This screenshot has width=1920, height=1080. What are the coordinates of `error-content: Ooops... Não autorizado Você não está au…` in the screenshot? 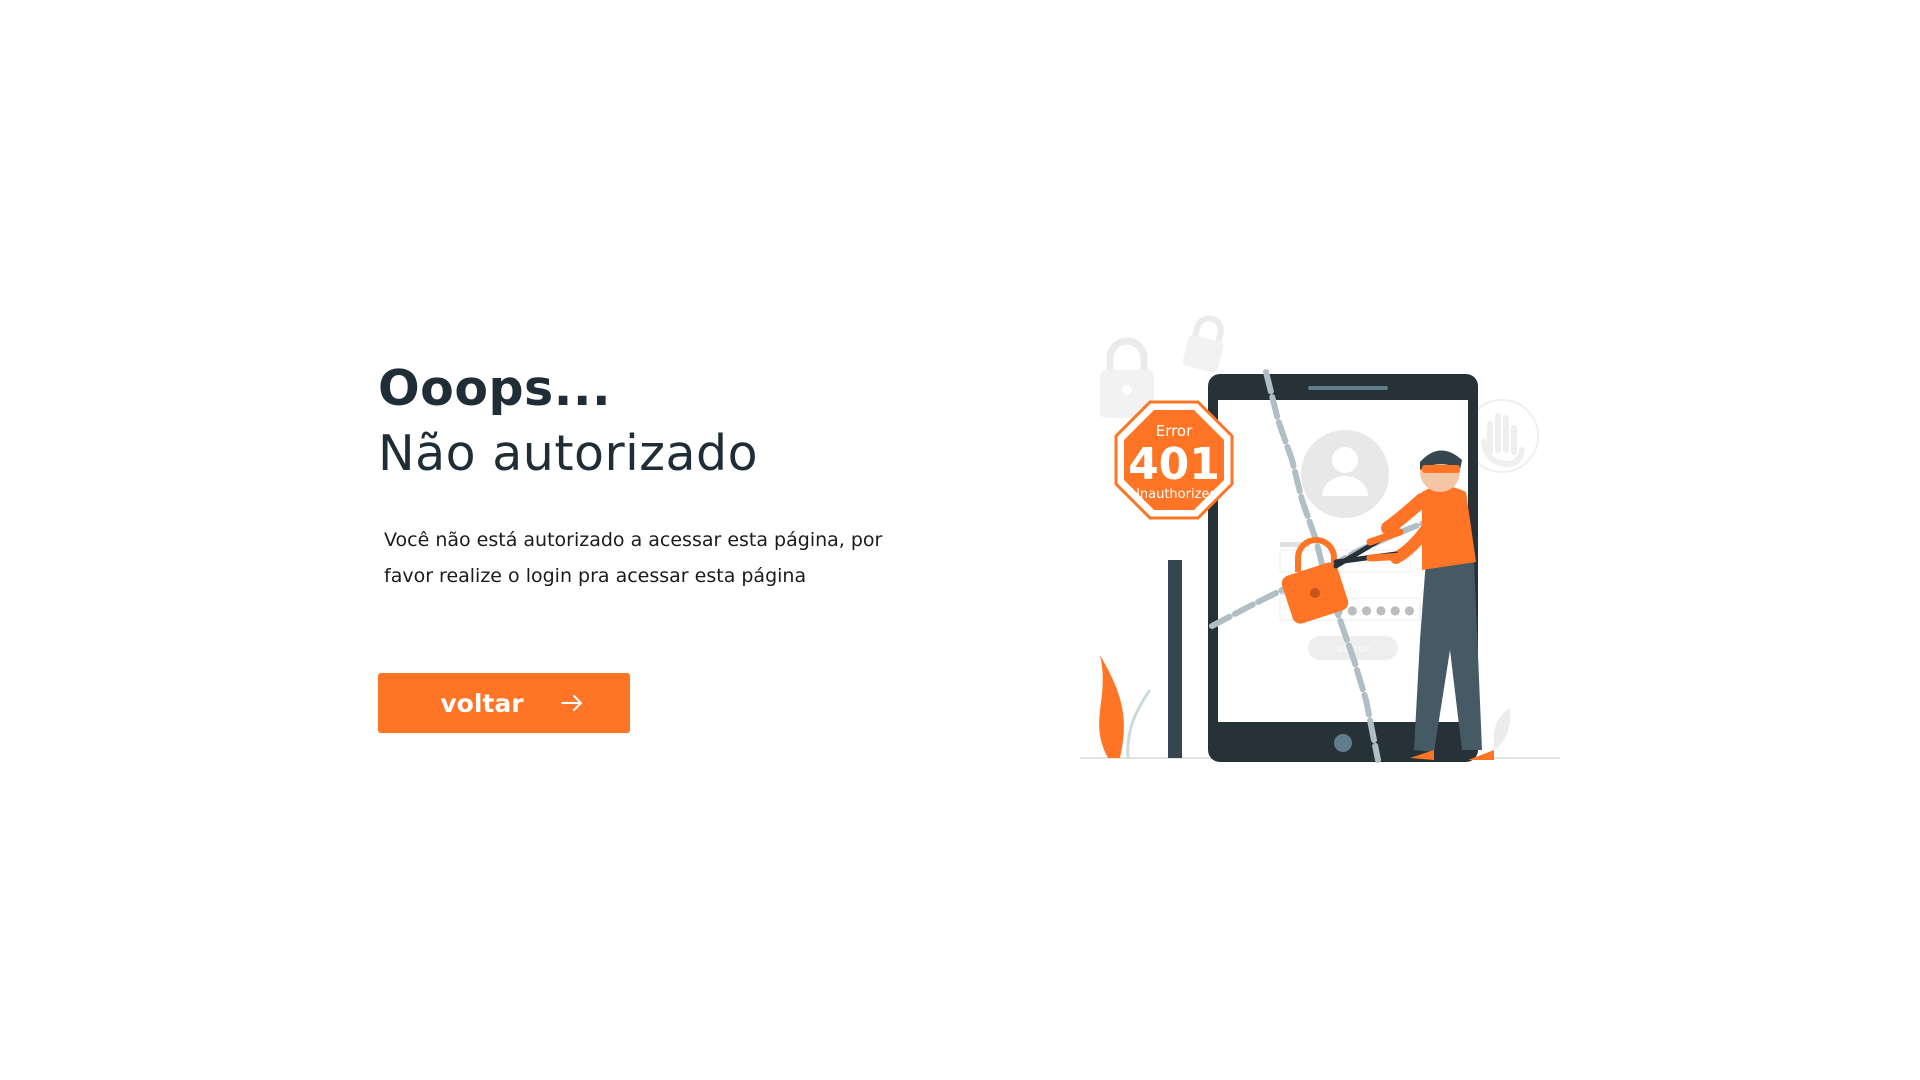 It's located at (658, 477).